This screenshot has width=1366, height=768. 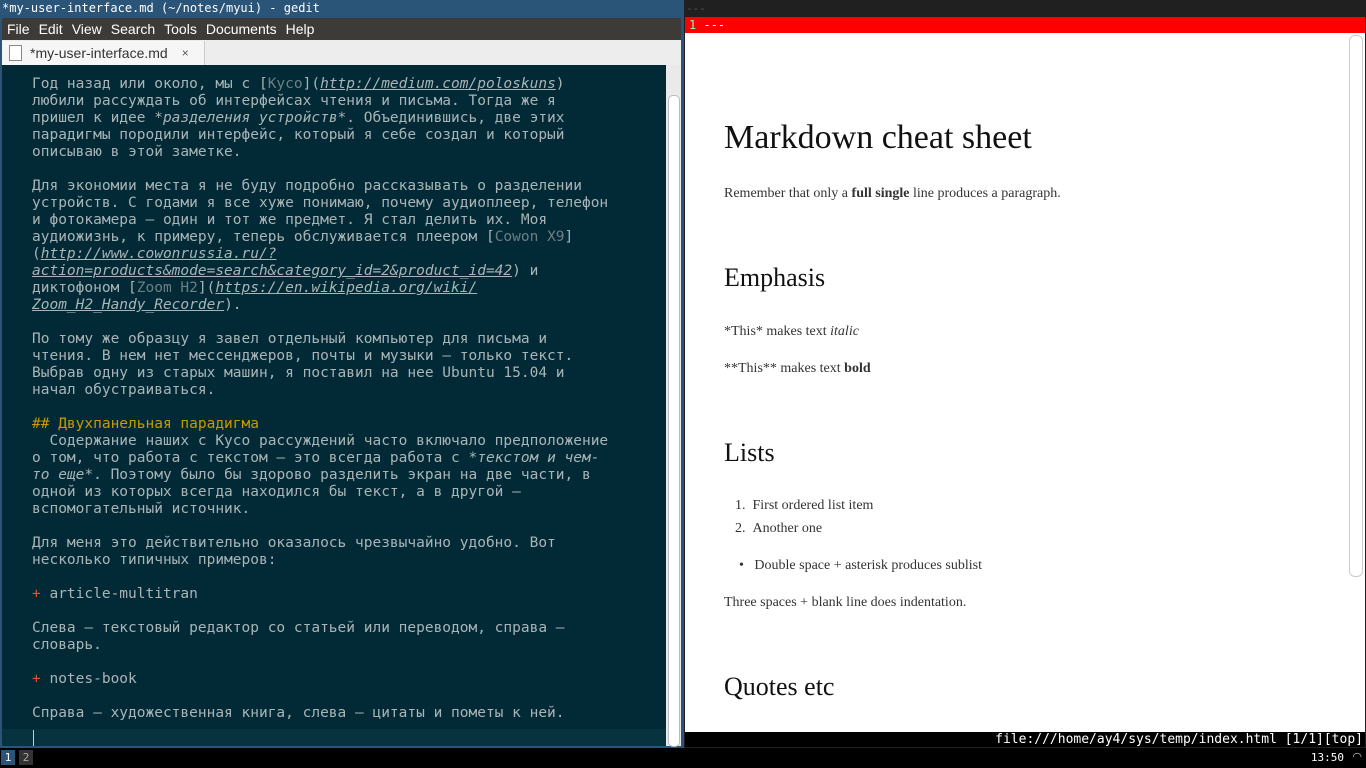 I want to click on page-scrollbar, so click(x=1356, y=306).